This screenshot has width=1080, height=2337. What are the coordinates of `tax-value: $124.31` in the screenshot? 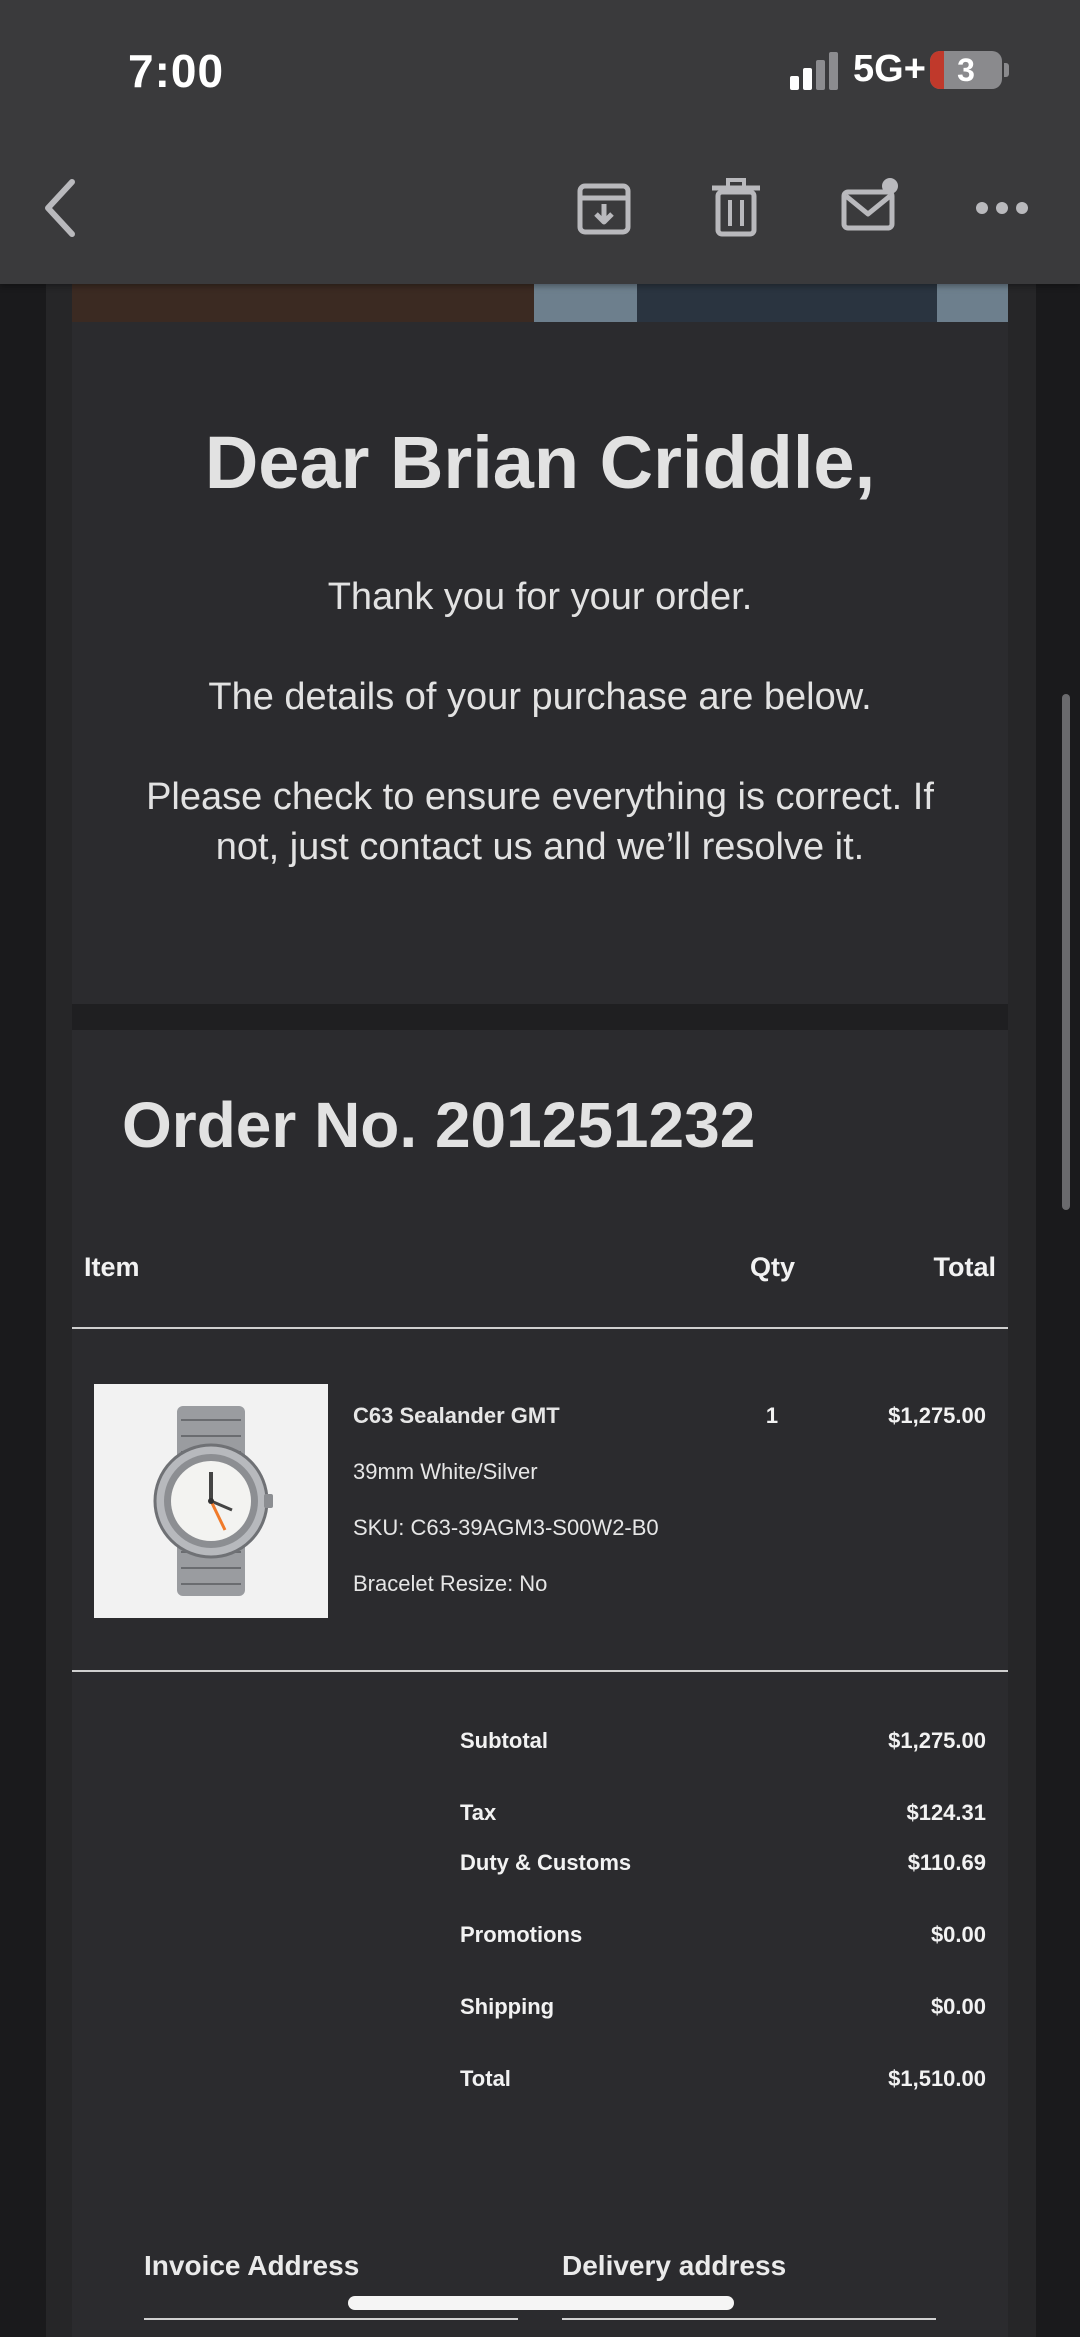 It's located at (946, 1812).